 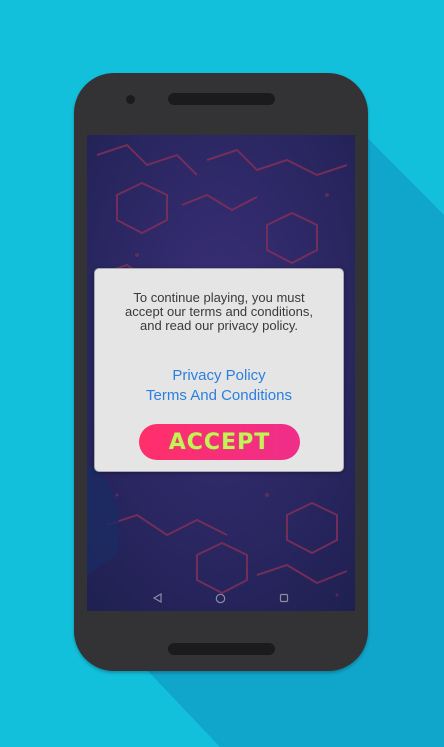 What do you see at coordinates (221, 99) in the screenshot?
I see `top-speaker` at bounding box center [221, 99].